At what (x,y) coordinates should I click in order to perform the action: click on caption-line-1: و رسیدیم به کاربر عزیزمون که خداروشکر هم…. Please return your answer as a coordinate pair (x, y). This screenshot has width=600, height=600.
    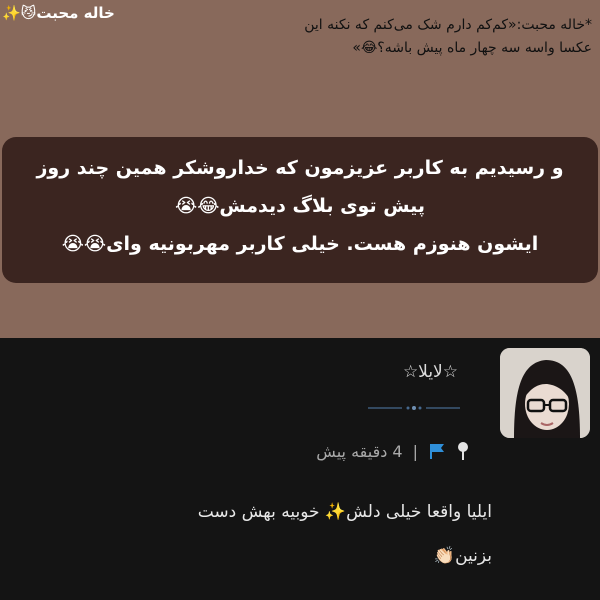
    Looking at the image, I should click on (300, 168).